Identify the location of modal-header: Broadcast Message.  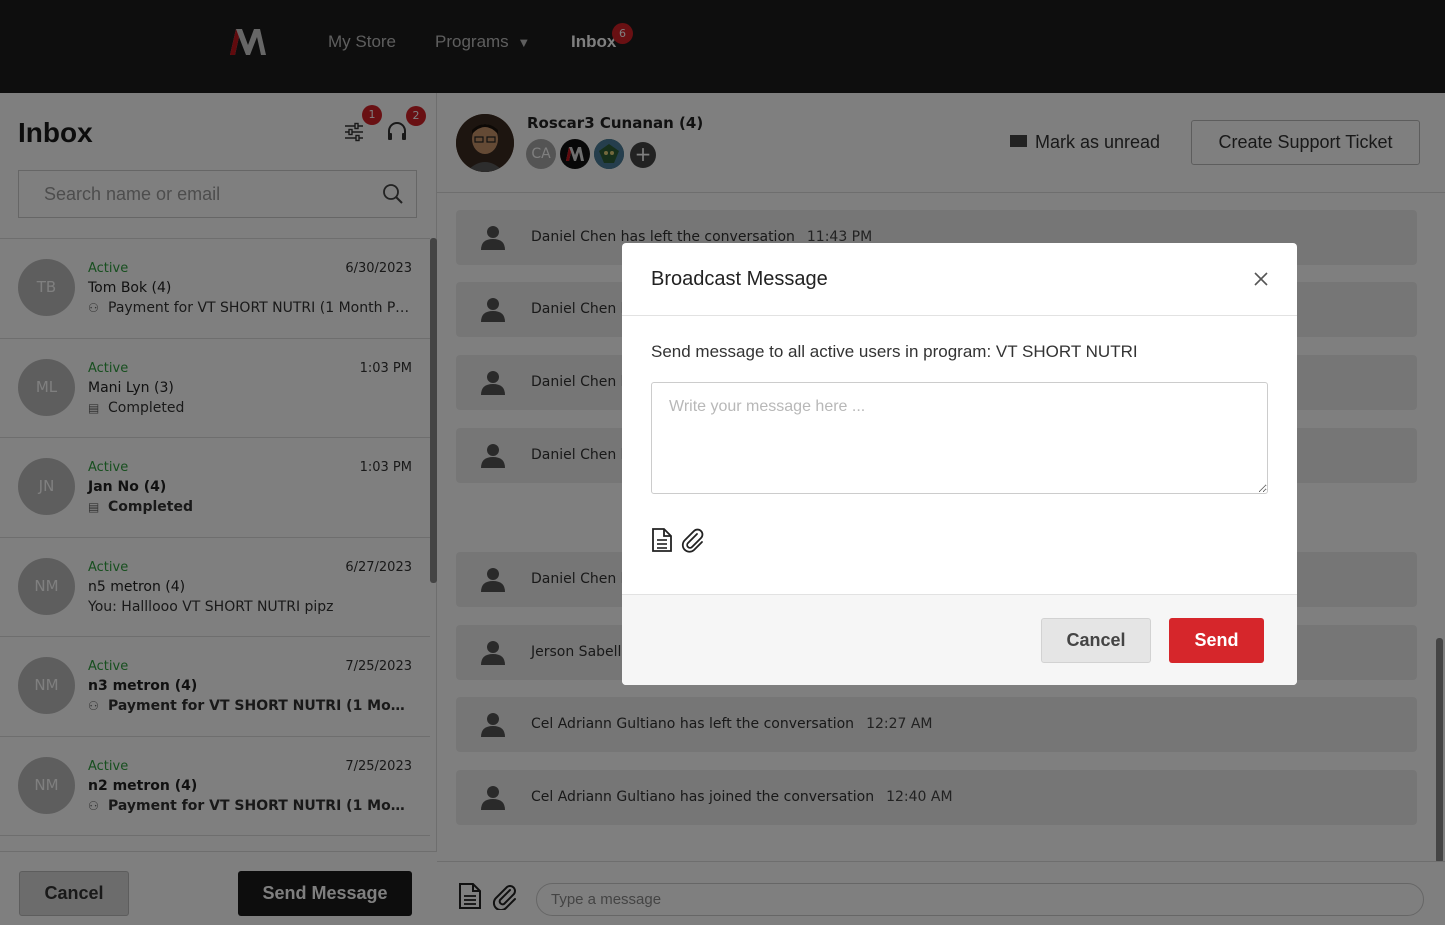
(959, 279).